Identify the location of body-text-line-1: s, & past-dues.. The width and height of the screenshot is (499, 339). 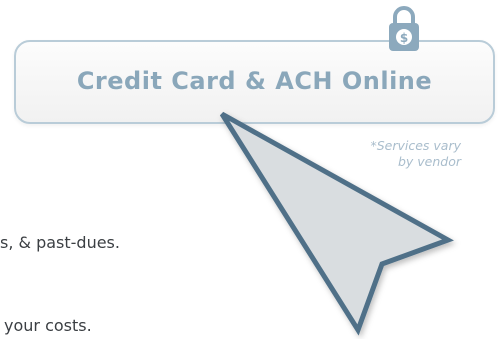
(60, 242).